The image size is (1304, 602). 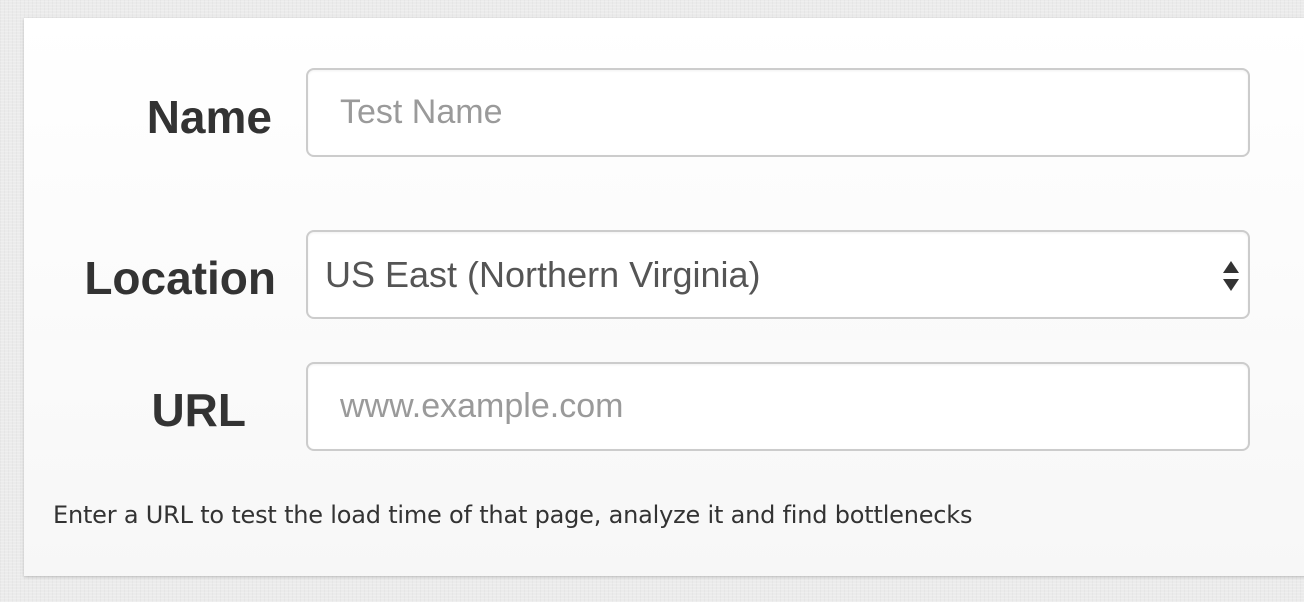 I want to click on url-input, so click(x=778, y=406).